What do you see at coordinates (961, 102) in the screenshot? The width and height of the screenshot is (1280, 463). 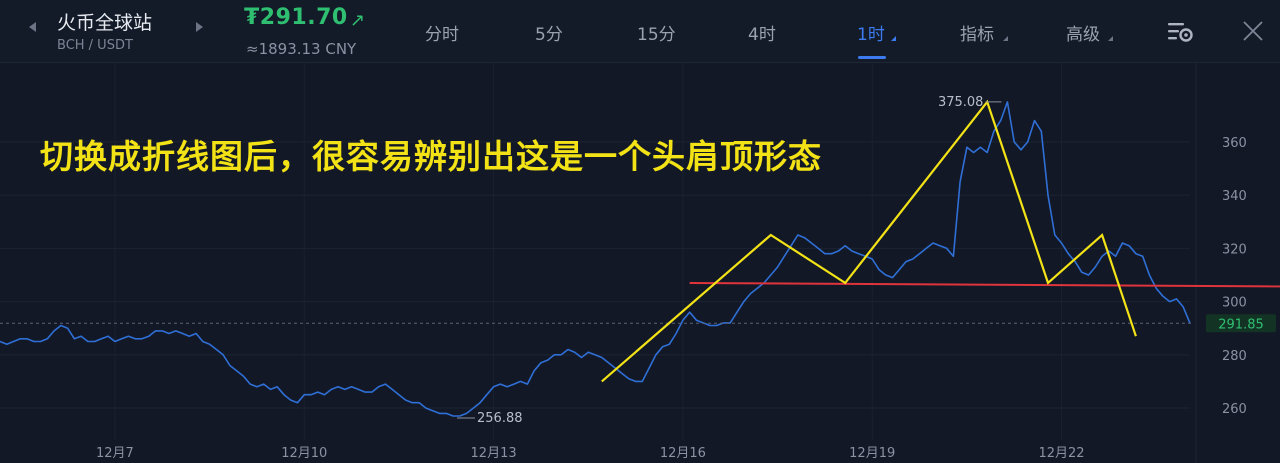 I see `max-price-label: 375.08` at bounding box center [961, 102].